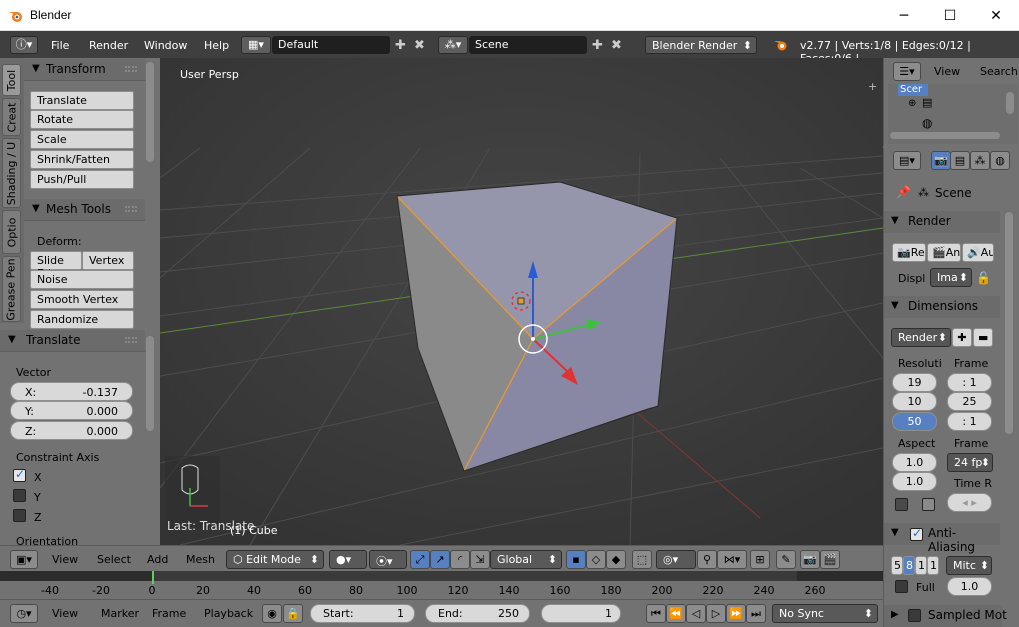  I want to click on close-button: ✕, so click(996, 15).